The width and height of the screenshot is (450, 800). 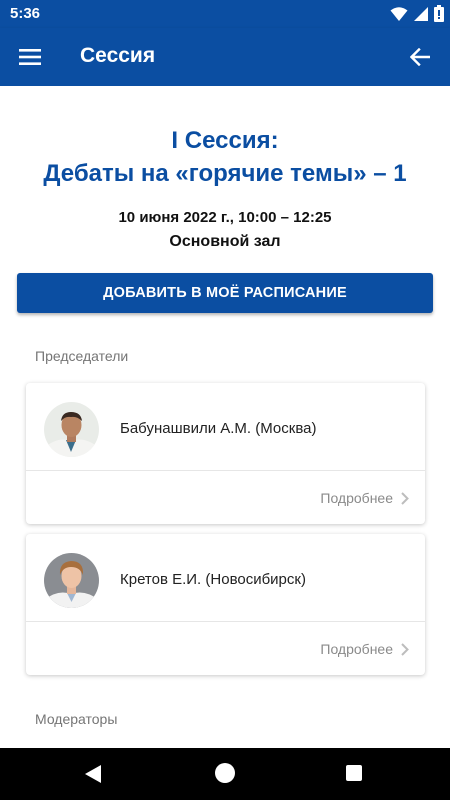 I want to click on chairs-section-label: Председатели, so click(x=82, y=356).